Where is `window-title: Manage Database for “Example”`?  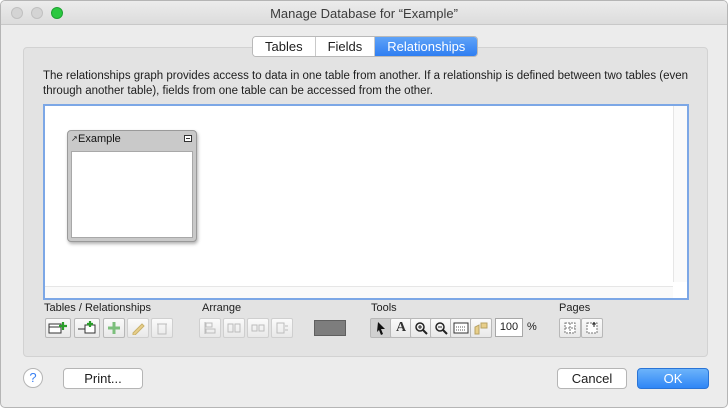 window-title: Manage Database for “Example” is located at coordinates (364, 13).